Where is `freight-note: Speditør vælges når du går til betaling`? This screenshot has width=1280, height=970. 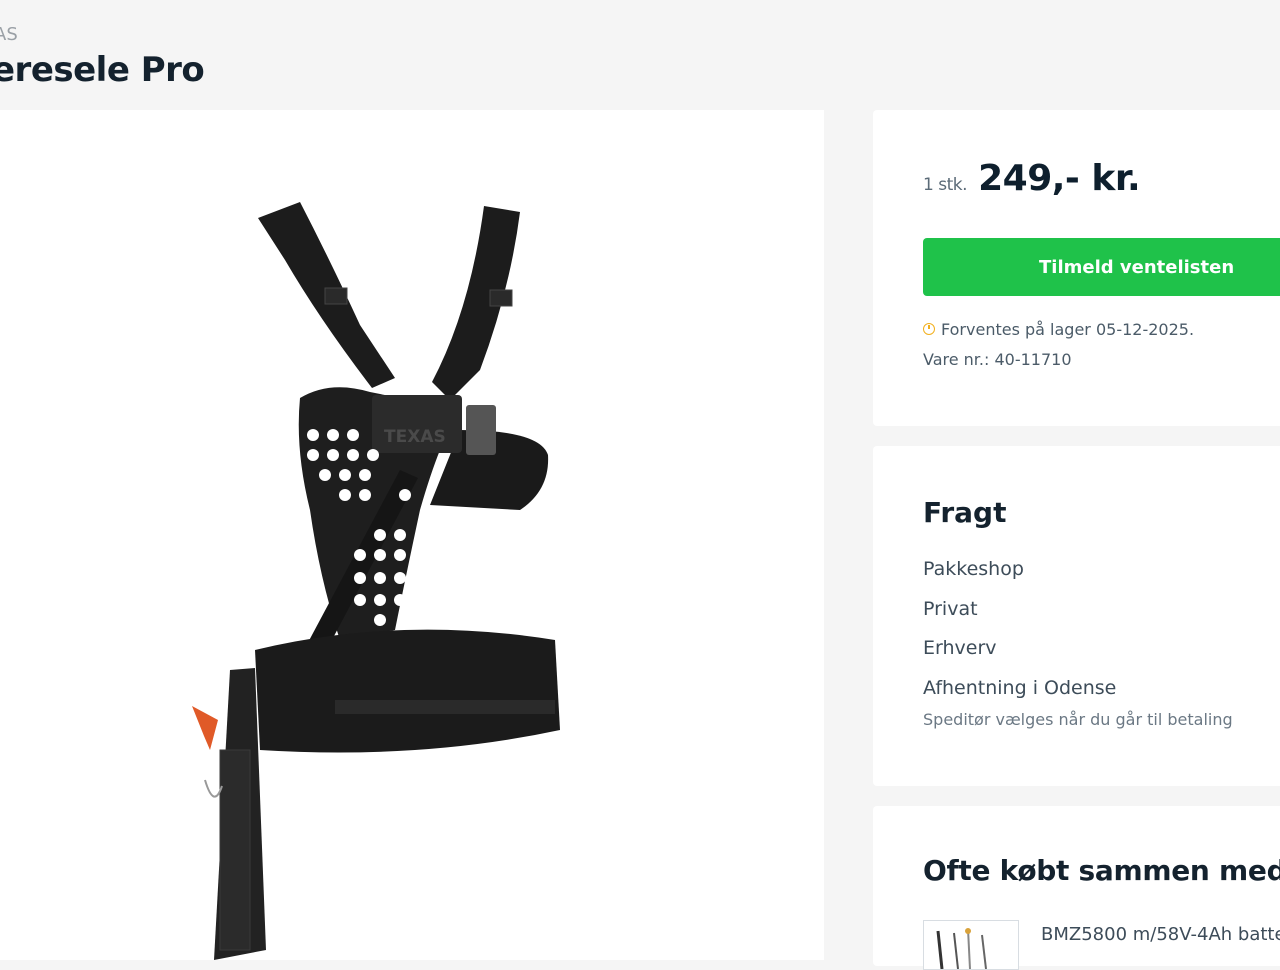
freight-note: Speditør vælges når du går til betaling is located at coordinates (1078, 719).